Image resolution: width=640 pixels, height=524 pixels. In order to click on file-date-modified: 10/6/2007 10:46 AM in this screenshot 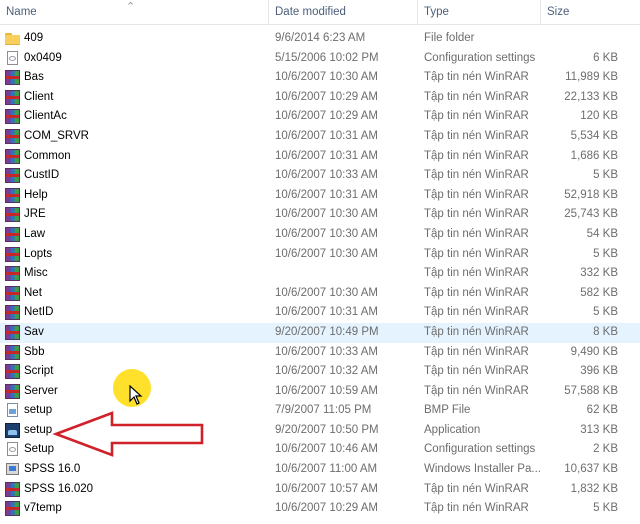, I will do `click(326, 449)`.